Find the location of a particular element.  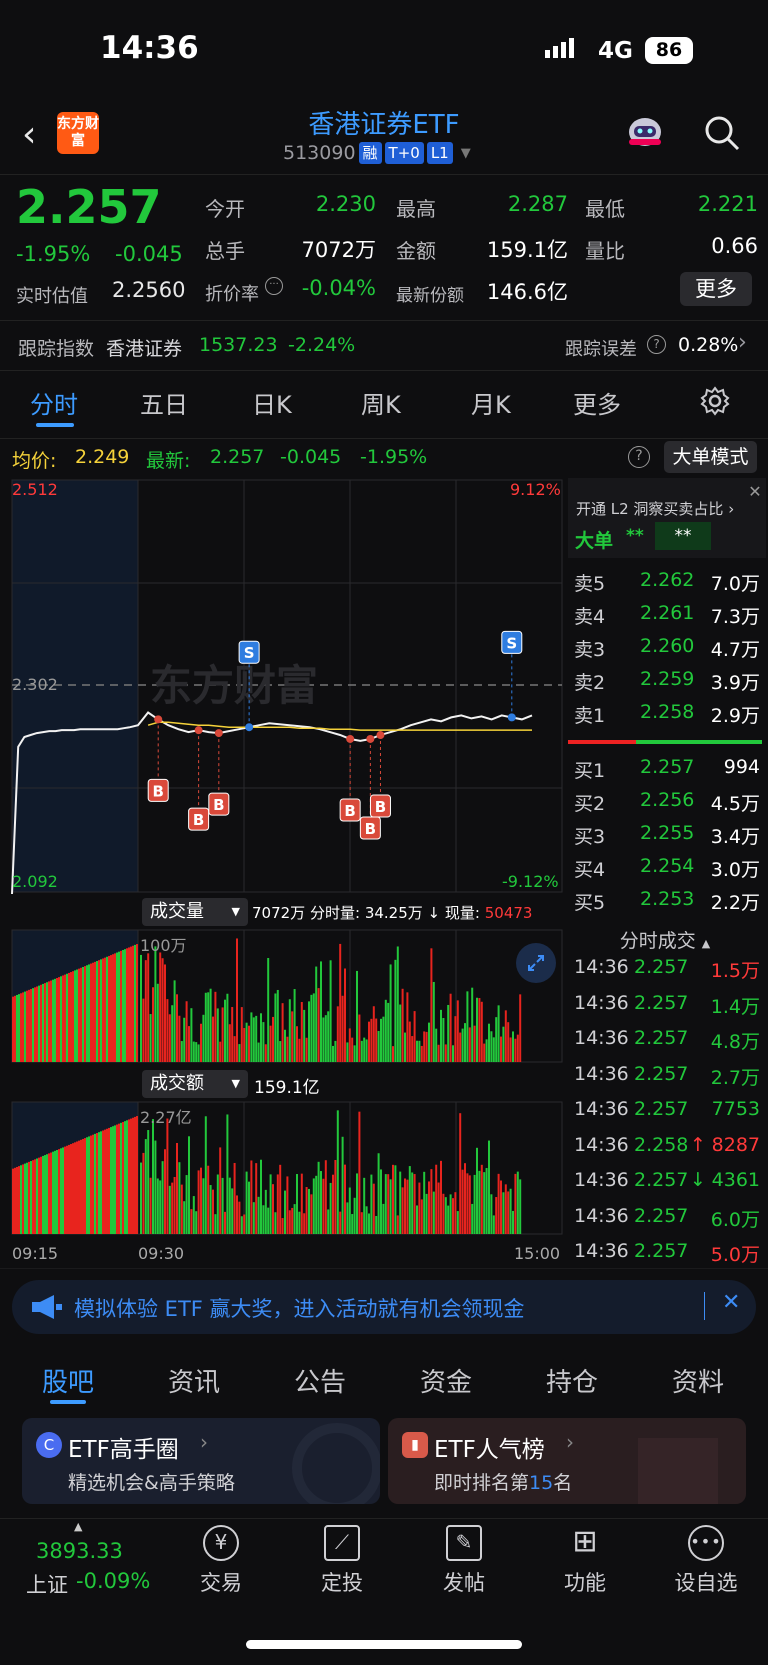

bid-label: 买5 is located at coordinates (590, 903).